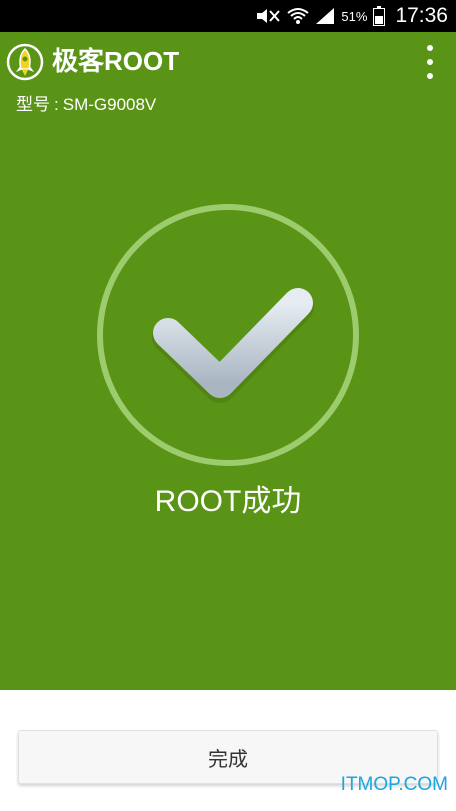 The image size is (456, 811). What do you see at coordinates (268, 16) in the screenshot?
I see `mute-icon` at bounding box center [268, 16].